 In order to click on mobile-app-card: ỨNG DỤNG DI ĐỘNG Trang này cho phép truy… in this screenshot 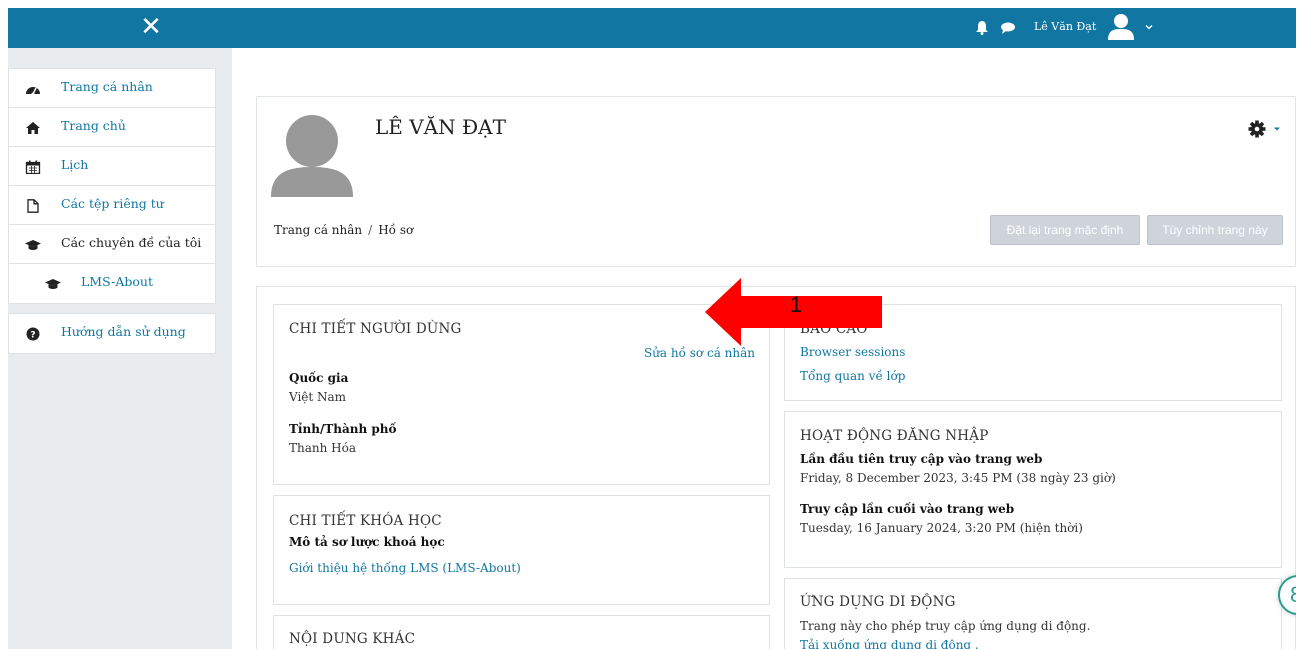, I will do `click(1033, 613)`.